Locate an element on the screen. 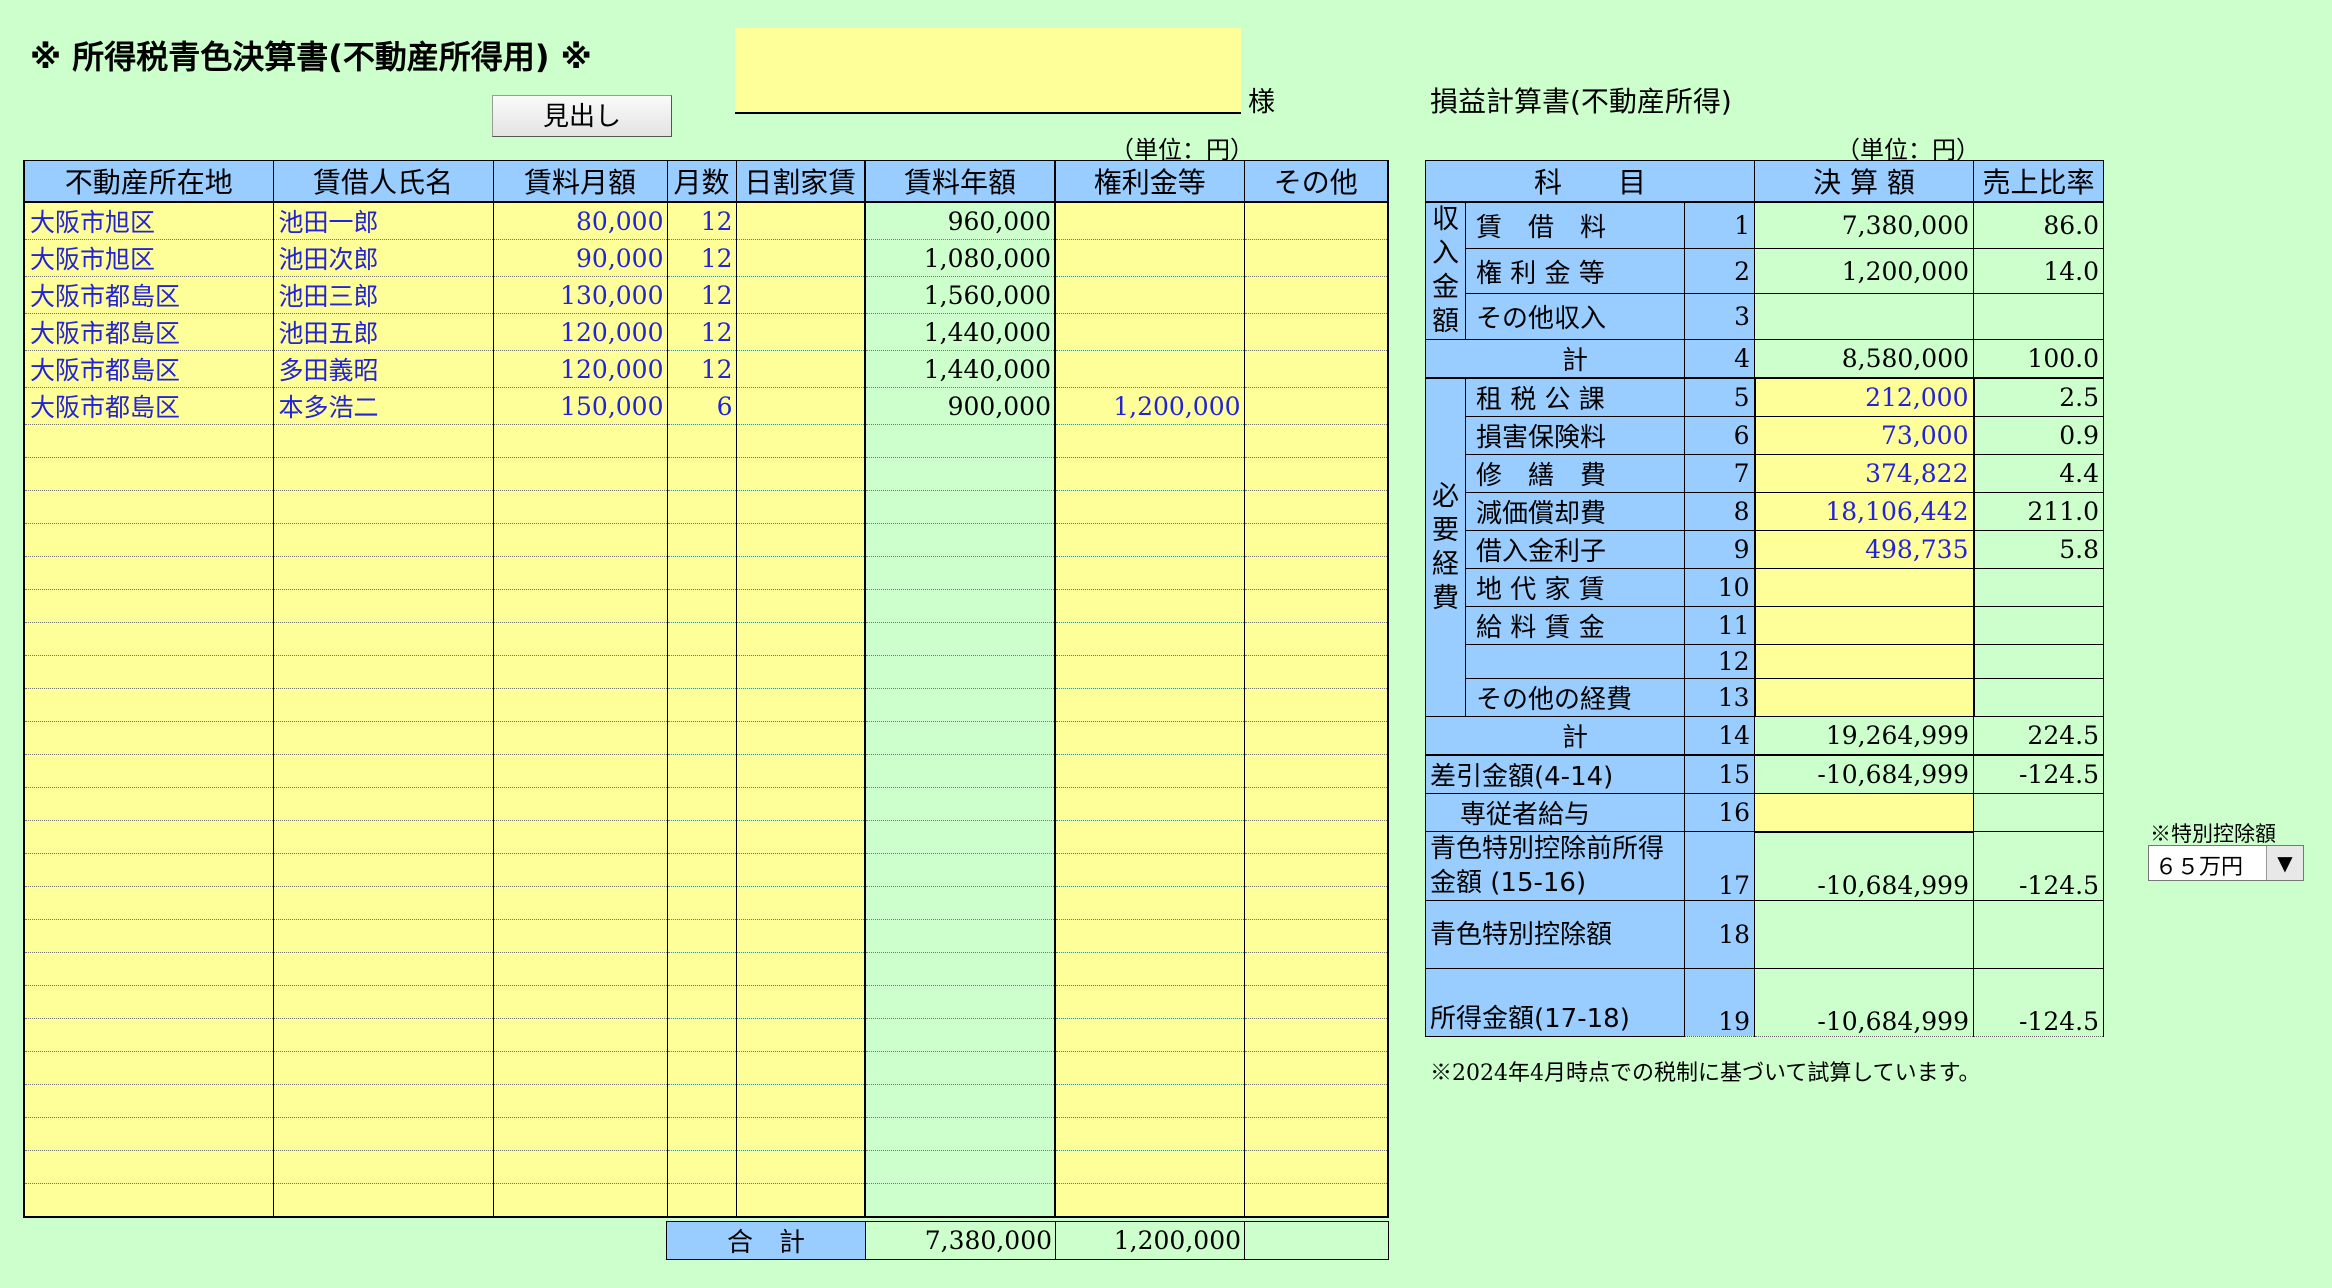  cell-tenant: 池田五郎 is located at coordinates (383, 332).